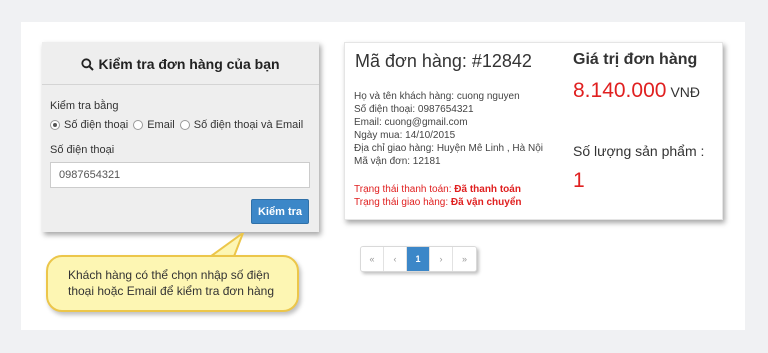 The height and width of the screenshot is (353, 768). What do you see at coordinates (487, 189) in the screenshot?
I see `payment-status-value: Đã thanh toán` at bounding box center [487, 189].